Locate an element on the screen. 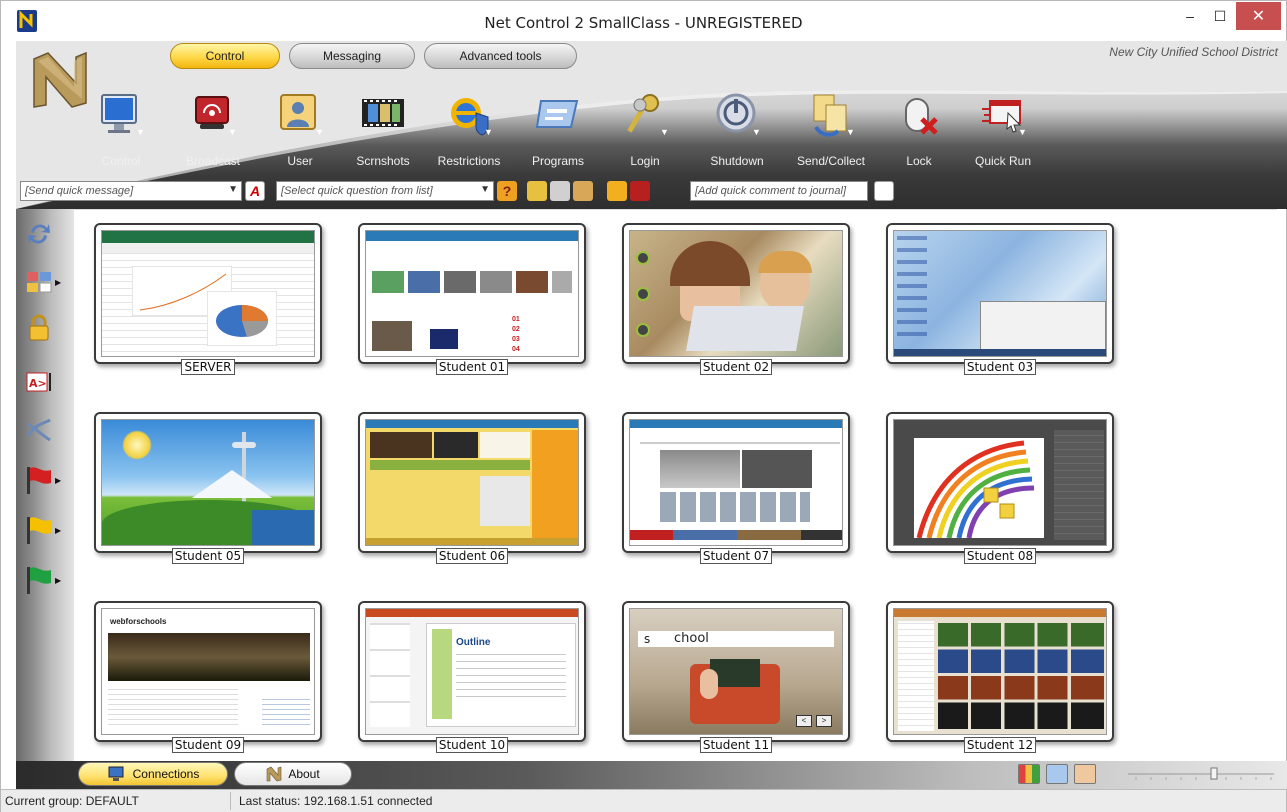 Image resolution: width=1287 pixels, height=812 pixels. student-thumbnail-09: webforschools Student 09 is located at coordinates (208, 677).